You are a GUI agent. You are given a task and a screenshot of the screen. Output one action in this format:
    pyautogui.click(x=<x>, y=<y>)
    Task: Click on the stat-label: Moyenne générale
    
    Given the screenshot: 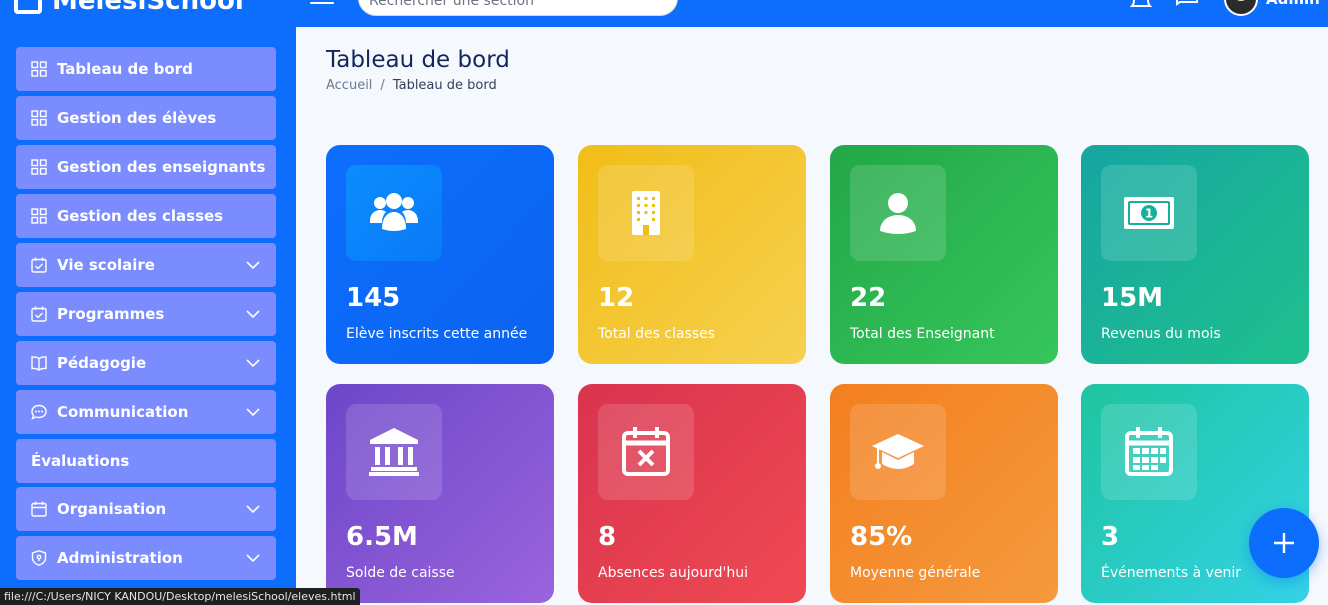 What is the action you would take?
    pyautogui.click(x=915, y=573)
    